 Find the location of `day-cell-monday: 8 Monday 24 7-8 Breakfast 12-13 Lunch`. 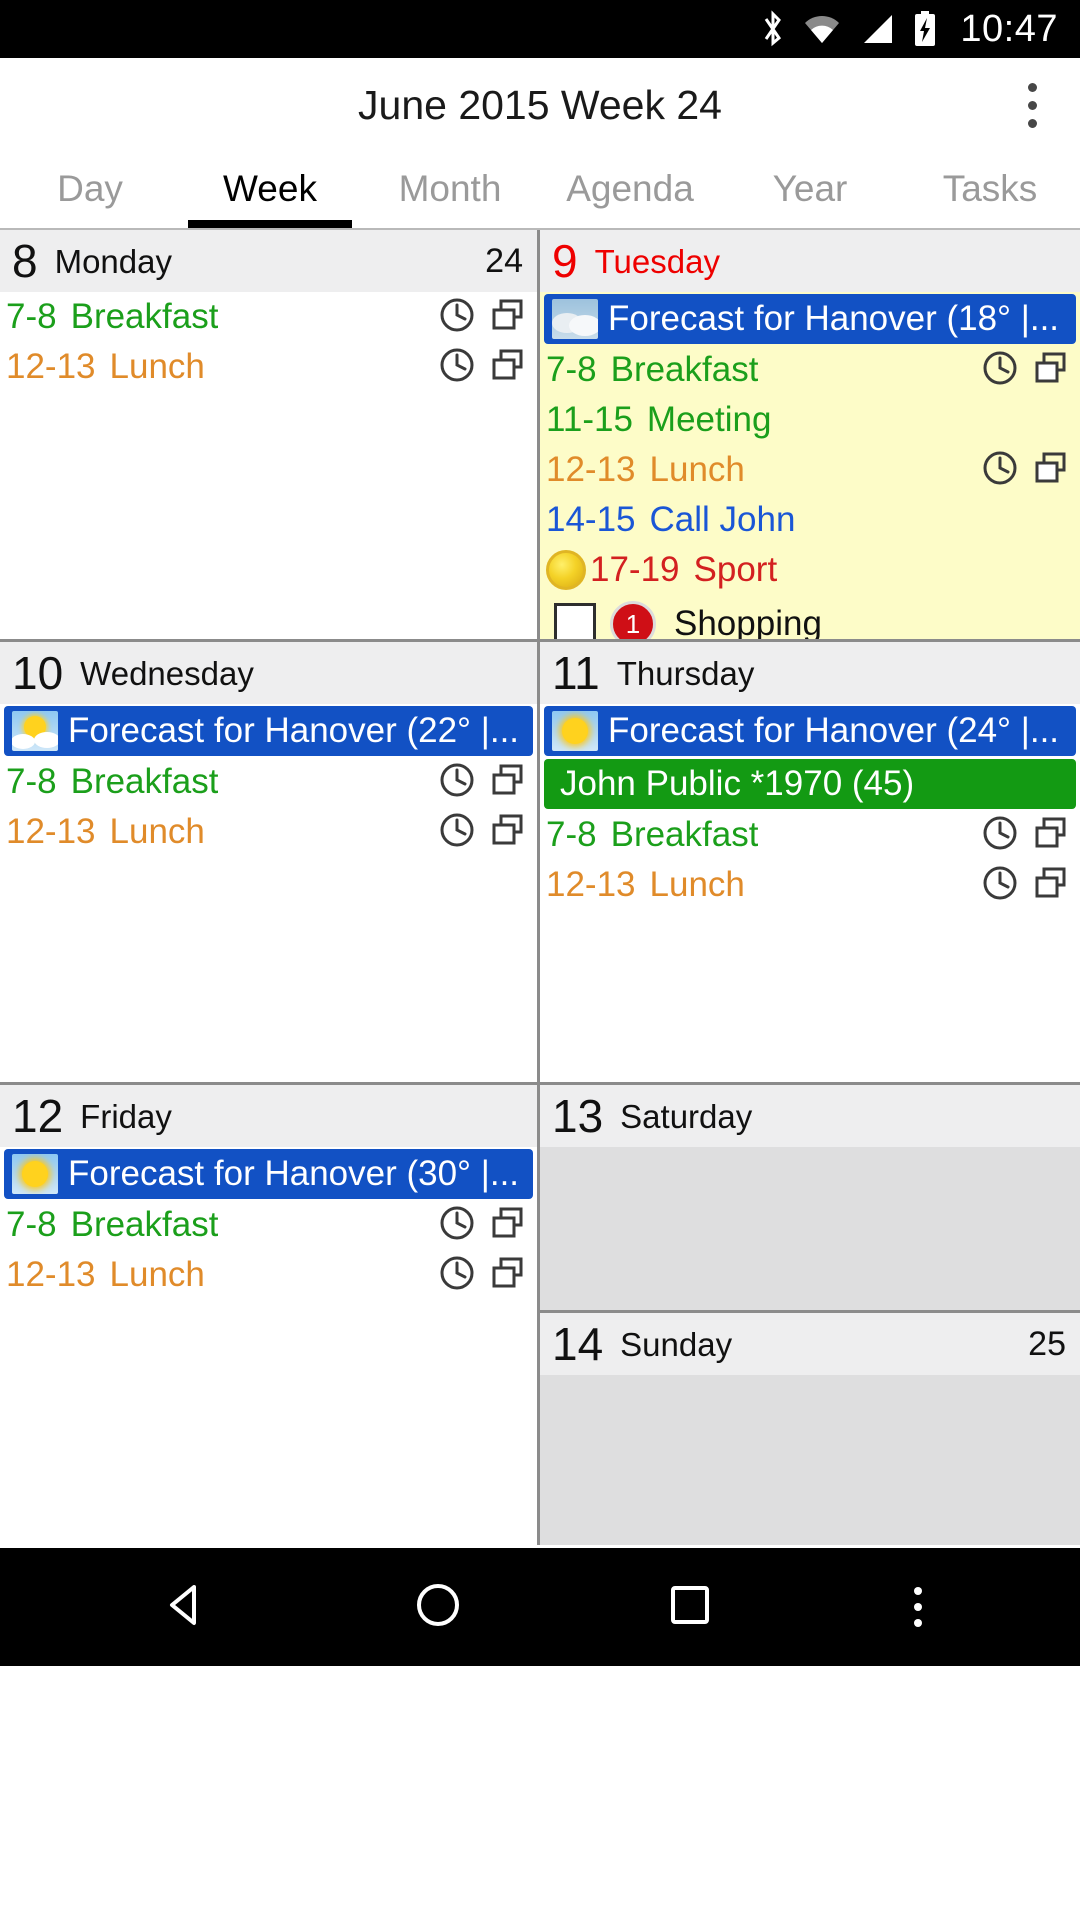

day-cell-monday: 8 Monday 24 7-8 Breakfast 12-13 Lunch is located at coordinates (270, 434).